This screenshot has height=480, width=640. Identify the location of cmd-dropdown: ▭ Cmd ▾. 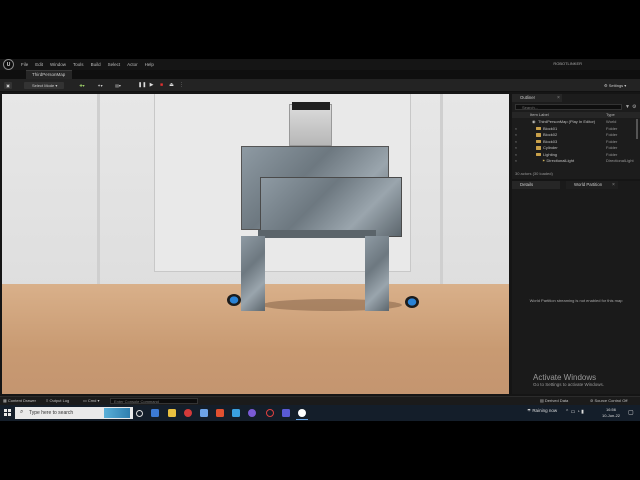
(91, 401).